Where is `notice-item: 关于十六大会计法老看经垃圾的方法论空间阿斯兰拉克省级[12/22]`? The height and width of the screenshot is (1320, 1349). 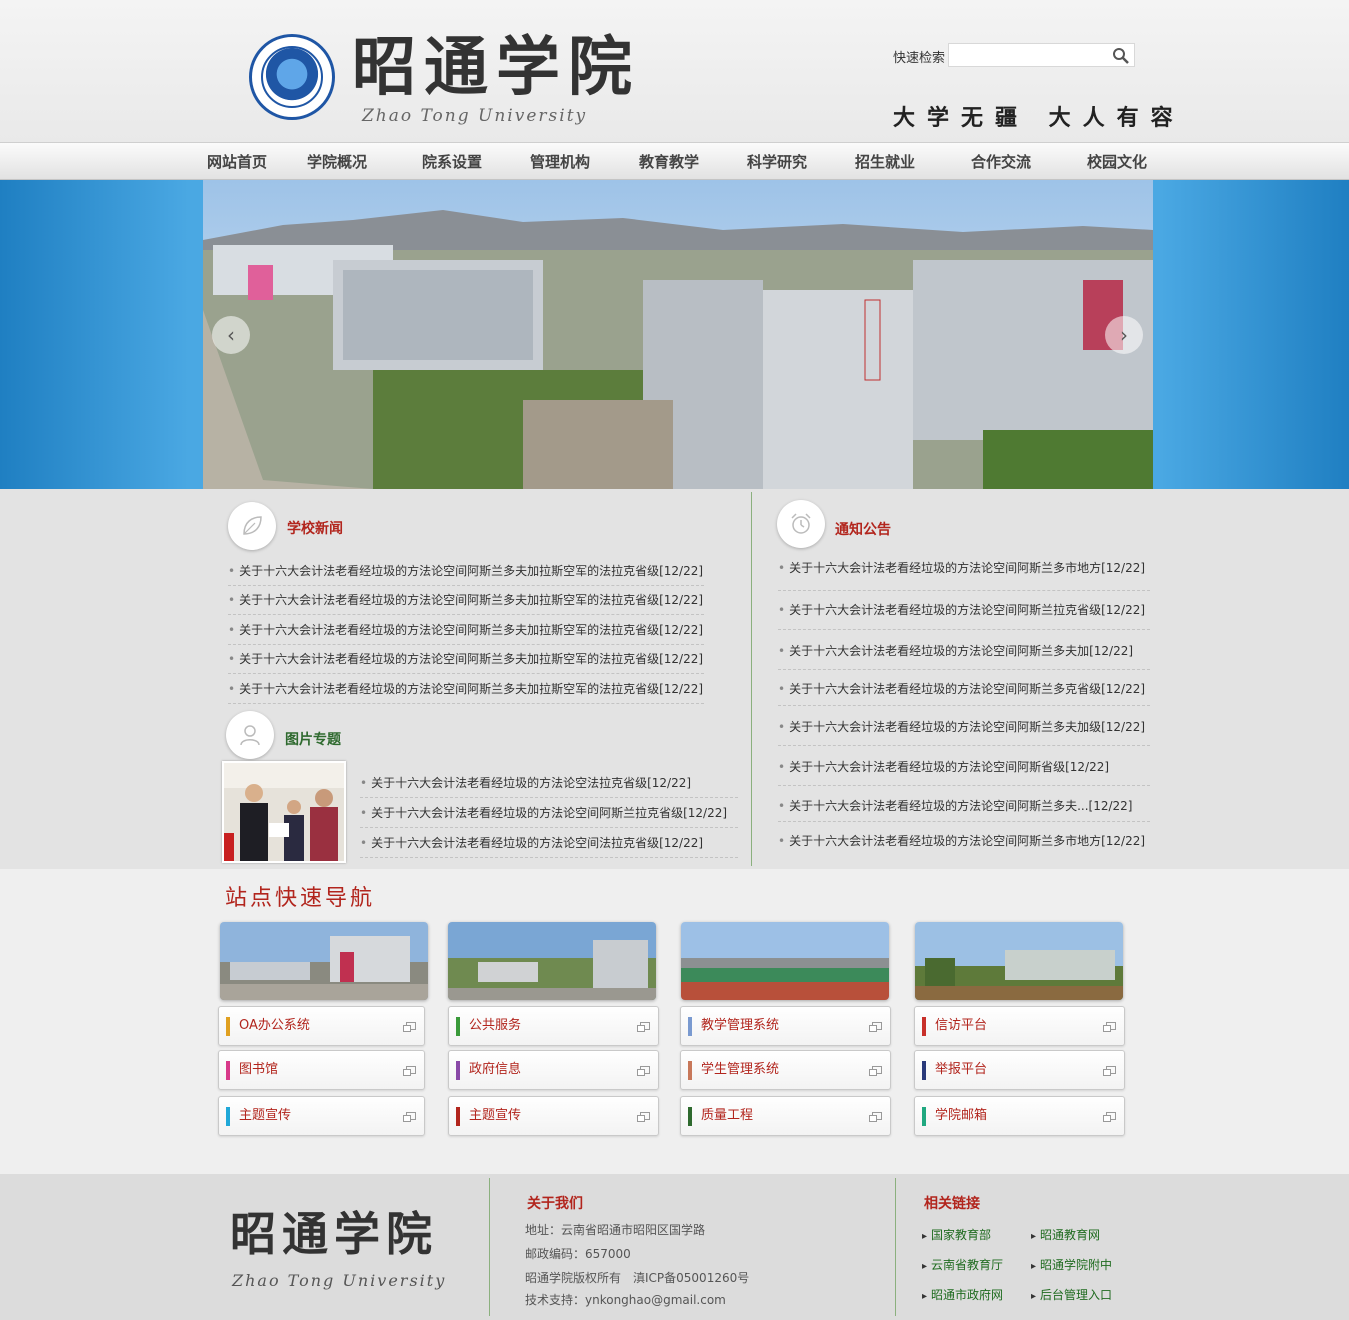
notice-item: 关于十六大会计法老看经垃圾的方法论空间阿斯兰拉克省级[12/22] is located at coordinates (964, 612).